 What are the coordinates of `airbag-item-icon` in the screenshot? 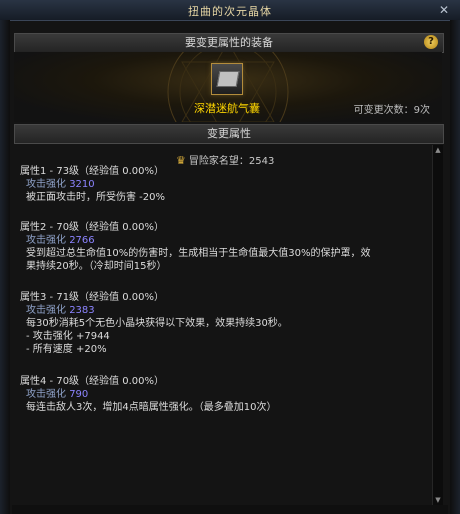 It's located at (228, 79).